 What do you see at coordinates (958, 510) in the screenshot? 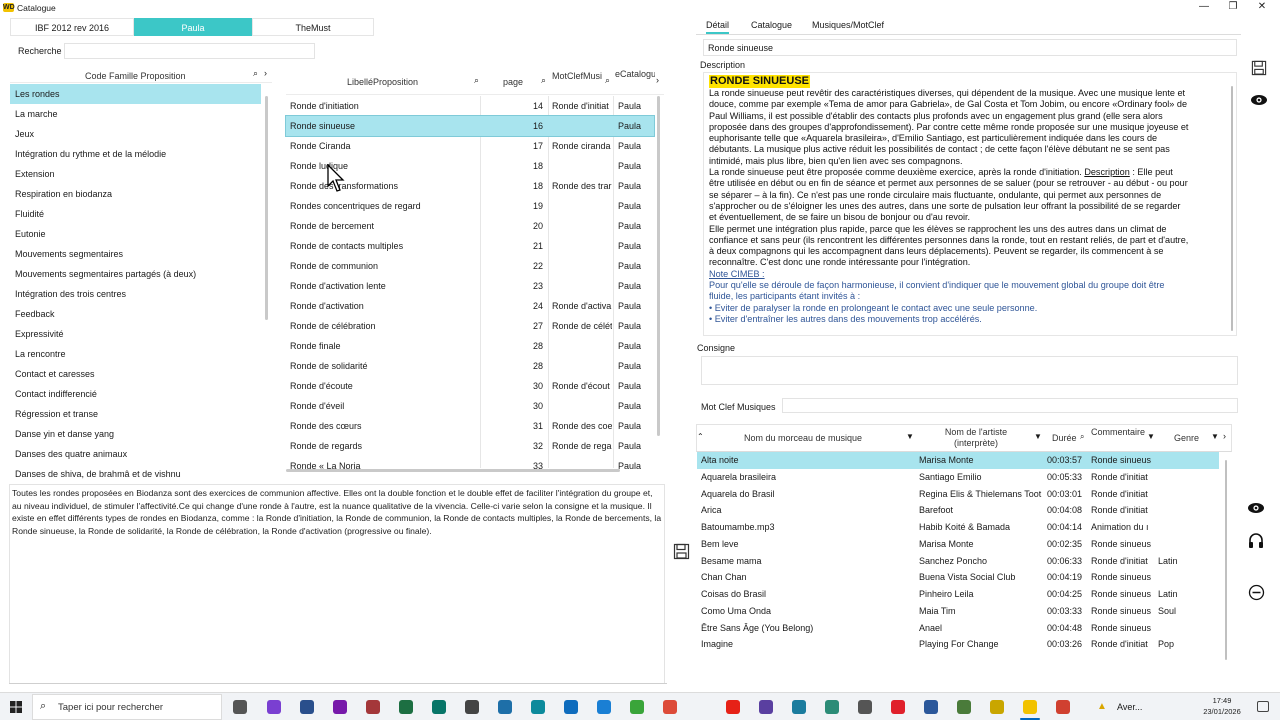
I see `music-row: Arica Barefoot 00:04:08 Ronde d'initiat` at bounding box center [958, 510].